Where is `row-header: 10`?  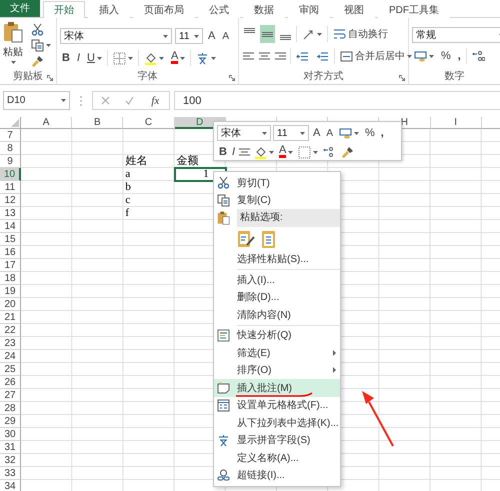 row-header: 10 is located at coordinates (10, 174).